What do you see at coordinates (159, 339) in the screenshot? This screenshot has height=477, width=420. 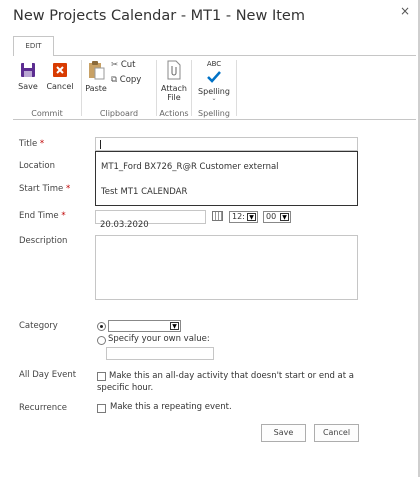 I see `specify-own-value-label: Specify your own value:` at bounding box center [159, 339].